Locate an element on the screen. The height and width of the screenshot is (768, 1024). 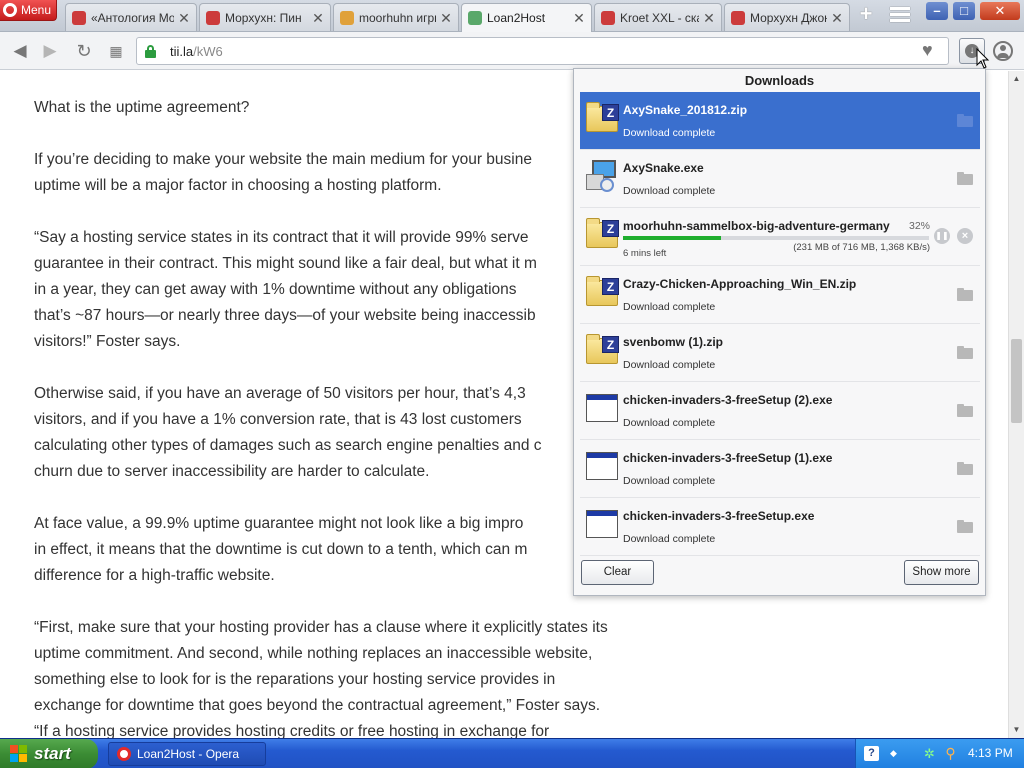
cancel-download-icon: × is located at coordinates (965, 236).